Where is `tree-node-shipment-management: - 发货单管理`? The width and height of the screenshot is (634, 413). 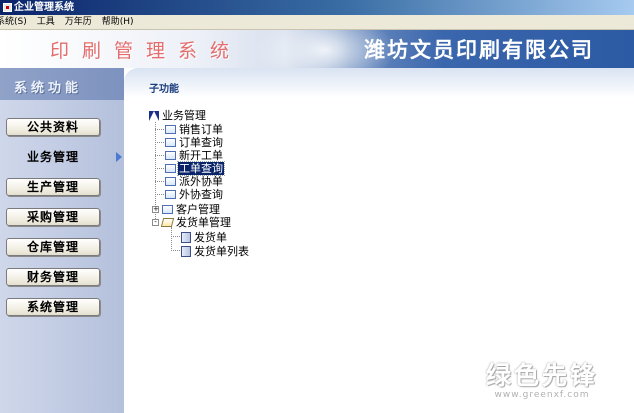 tree-node-shipment-management: - 发货单管理 is located at coordinates (192, 222).